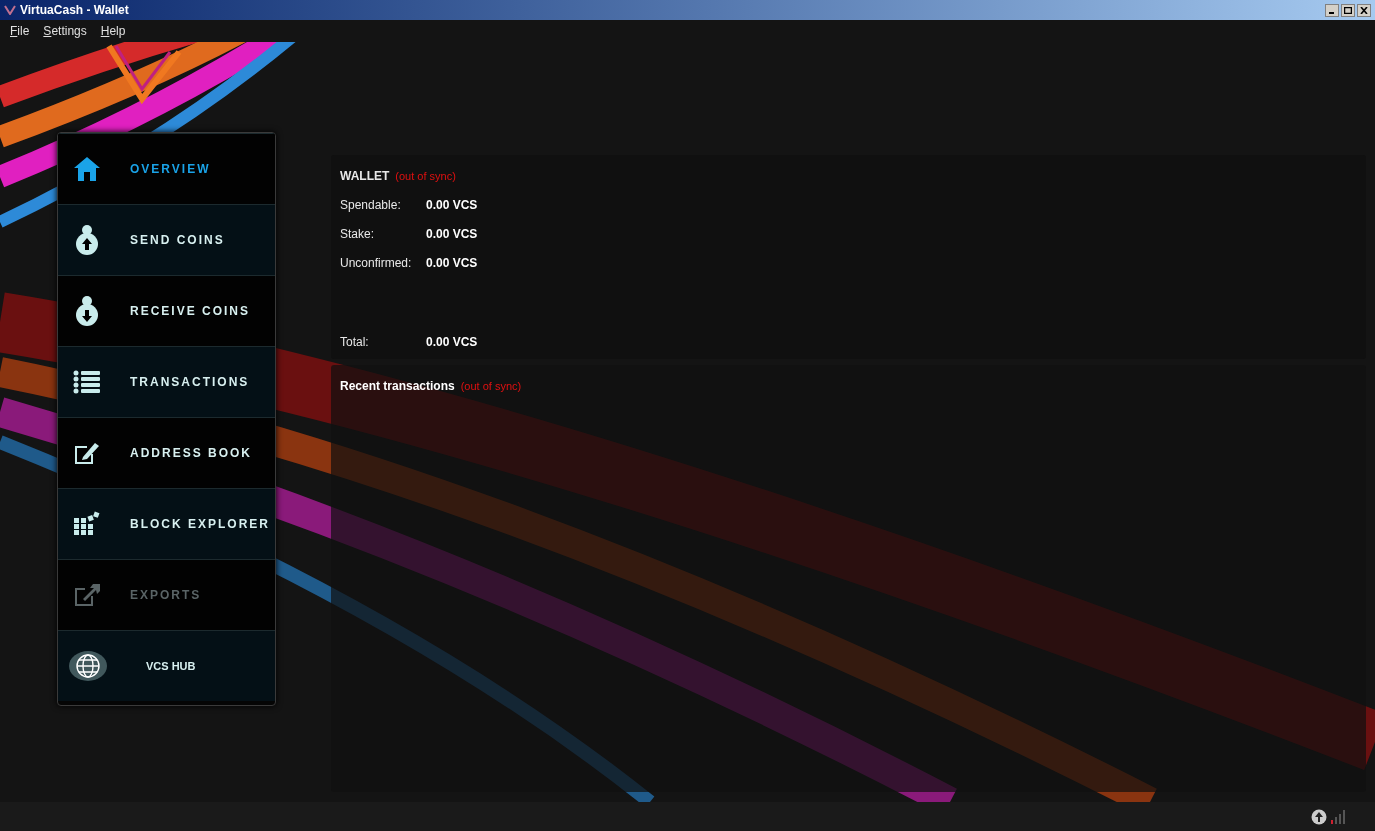  I want to click on sidebar-item: VCS HUB, so click(166, 665).